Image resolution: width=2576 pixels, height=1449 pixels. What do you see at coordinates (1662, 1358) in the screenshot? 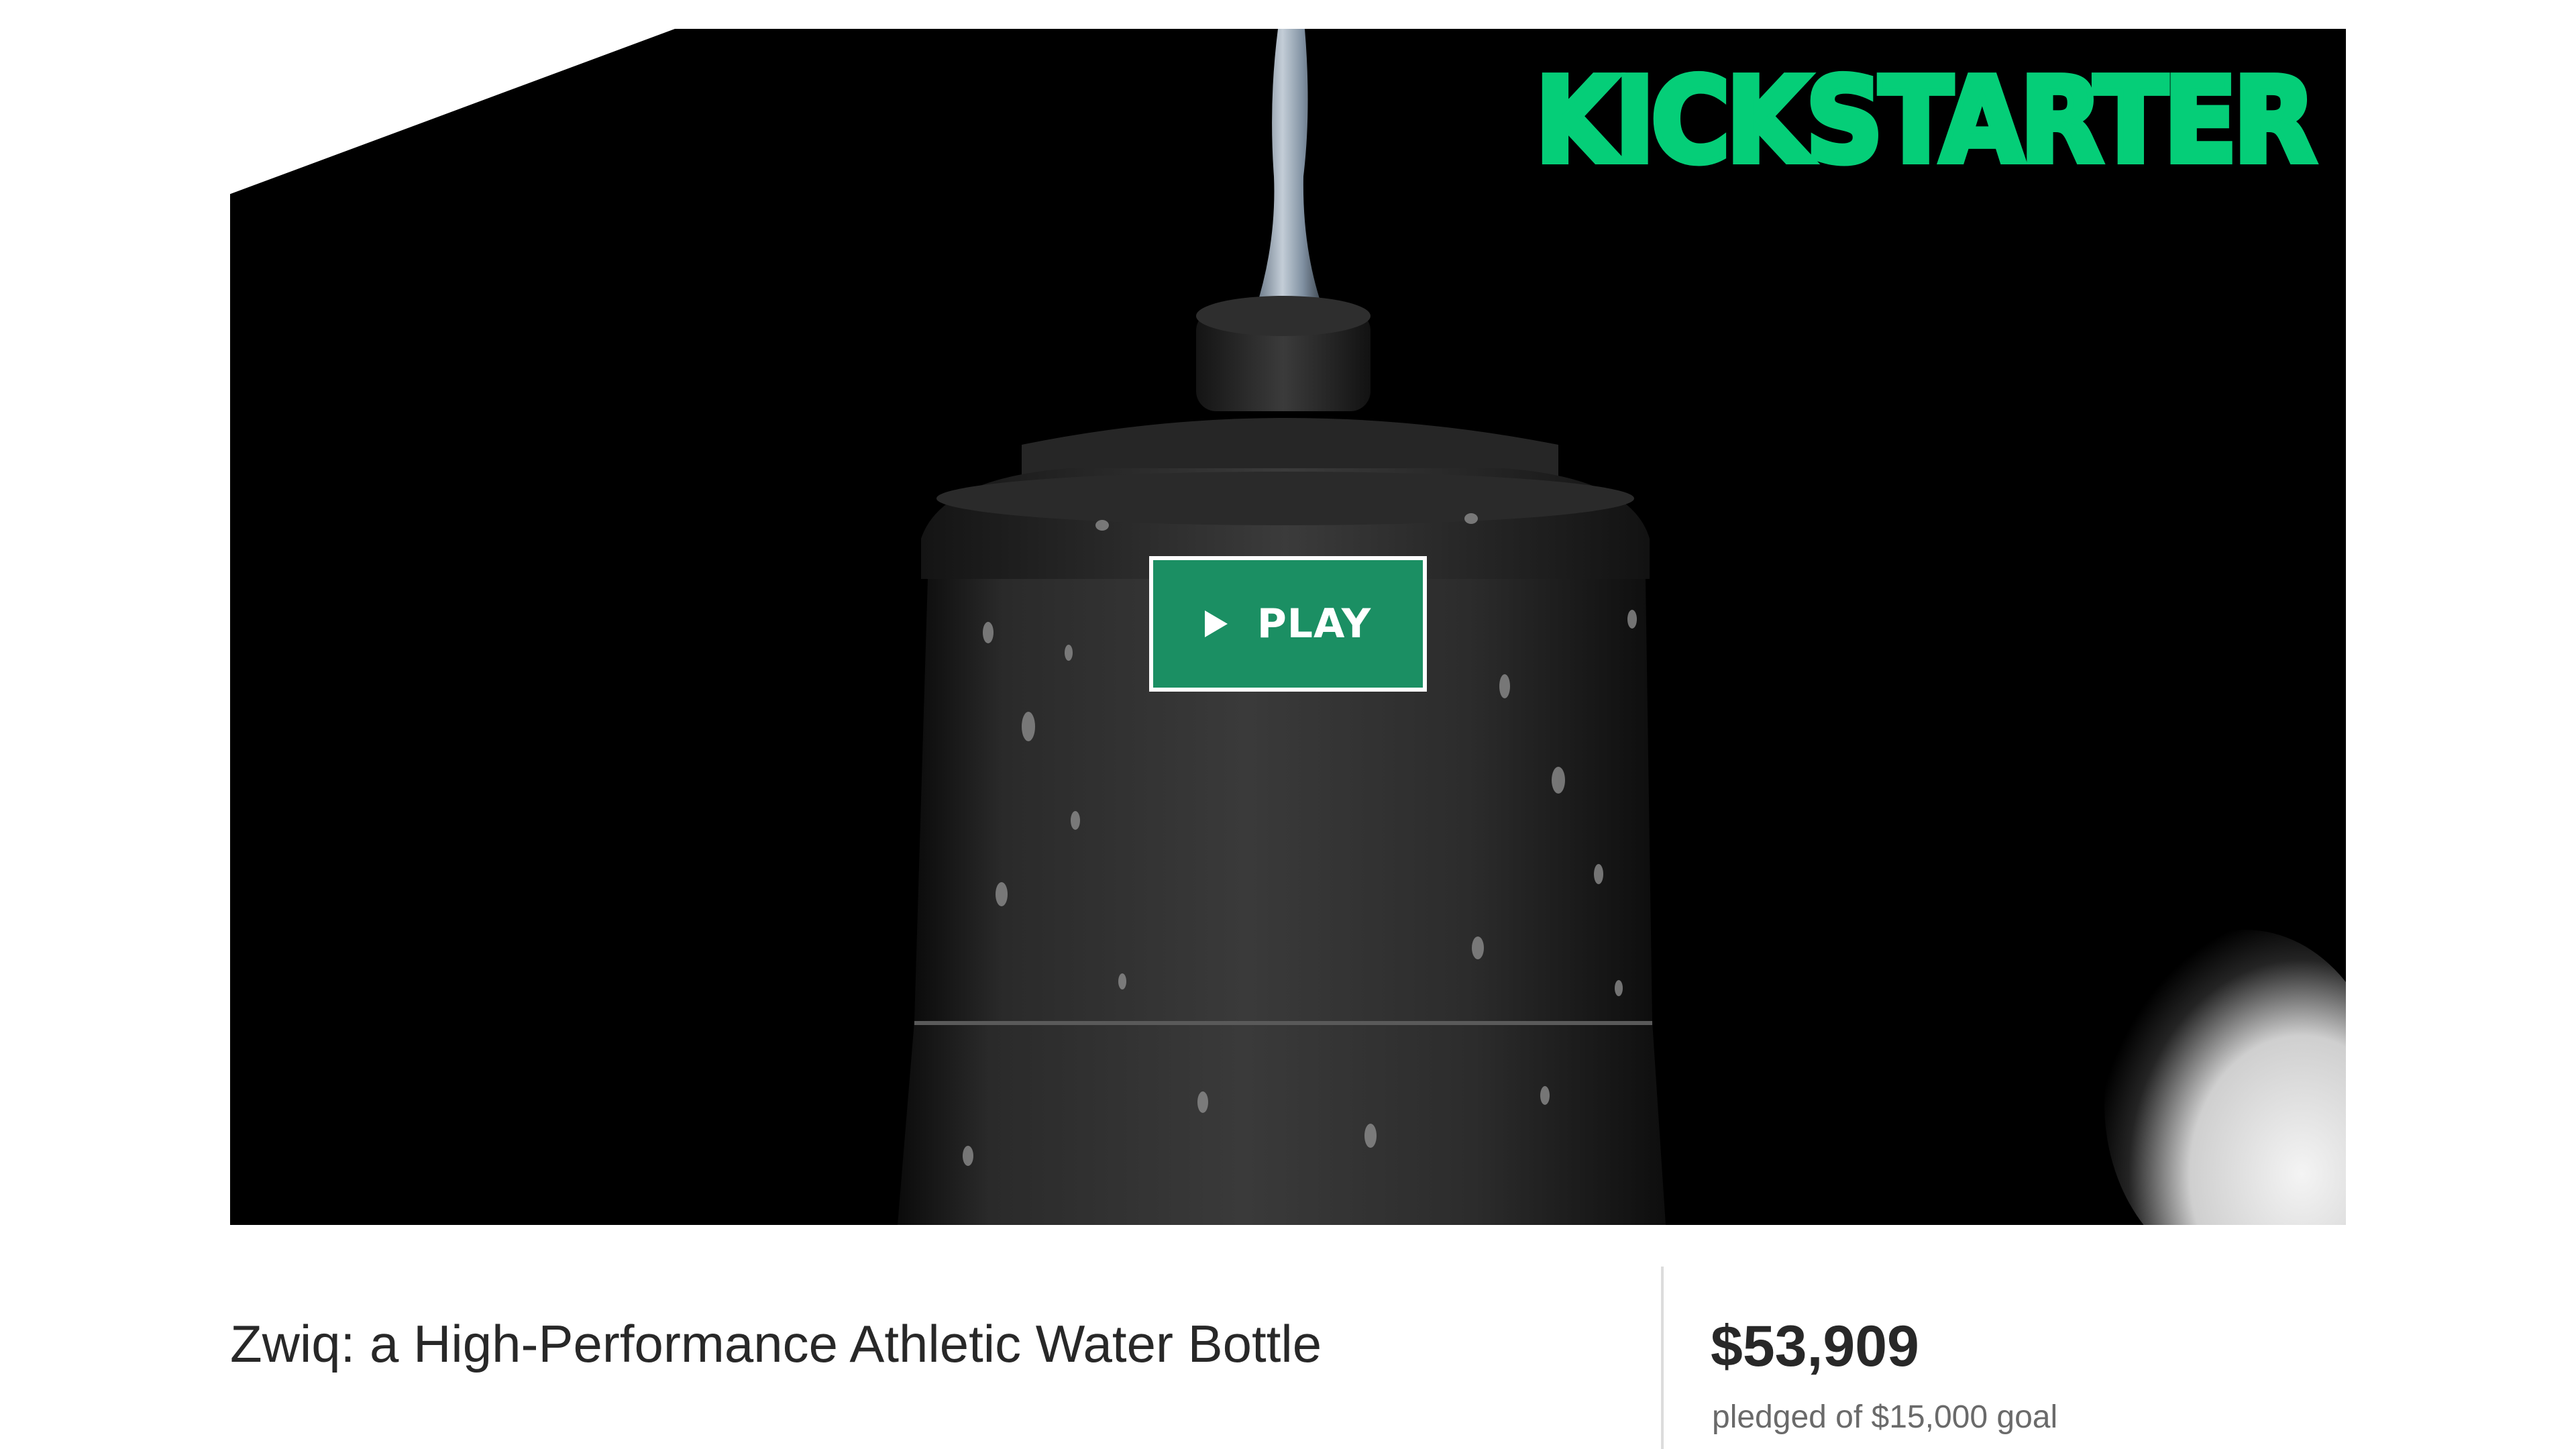
I see `info-divider` at bounding box center [1662, 1358].